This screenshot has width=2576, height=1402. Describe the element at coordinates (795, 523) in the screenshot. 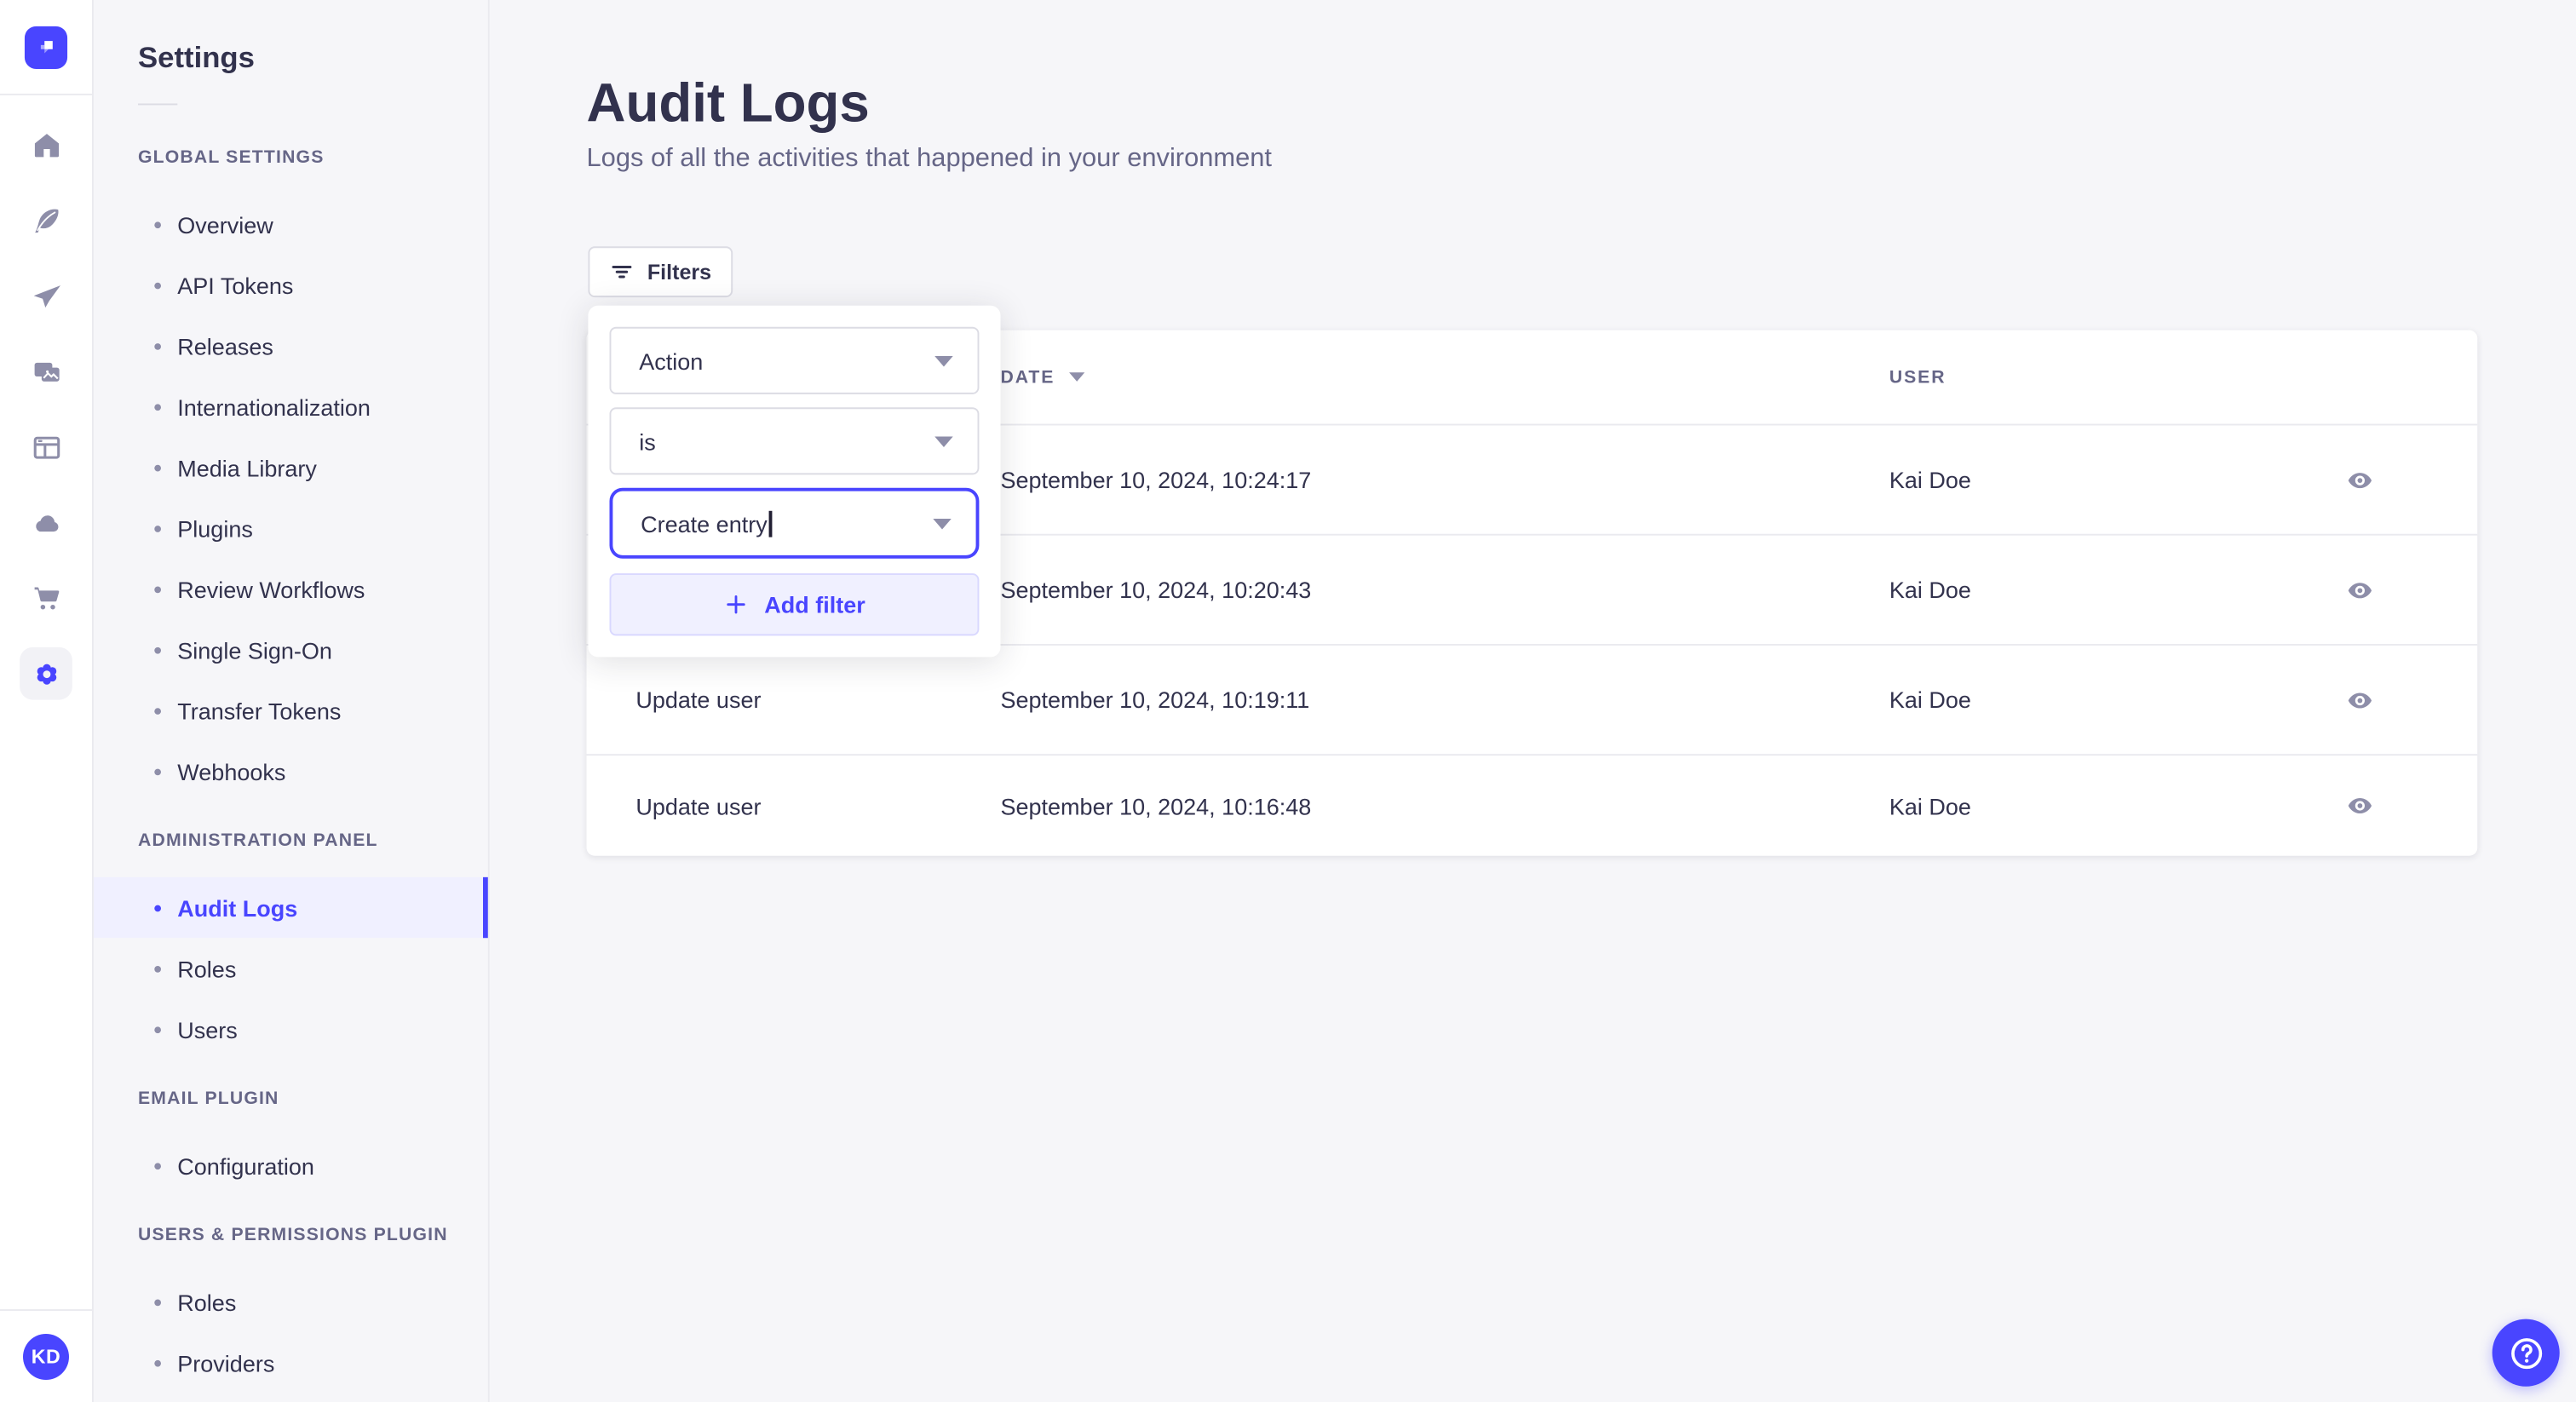

I see `filter-value-select: Create entry` at that location.